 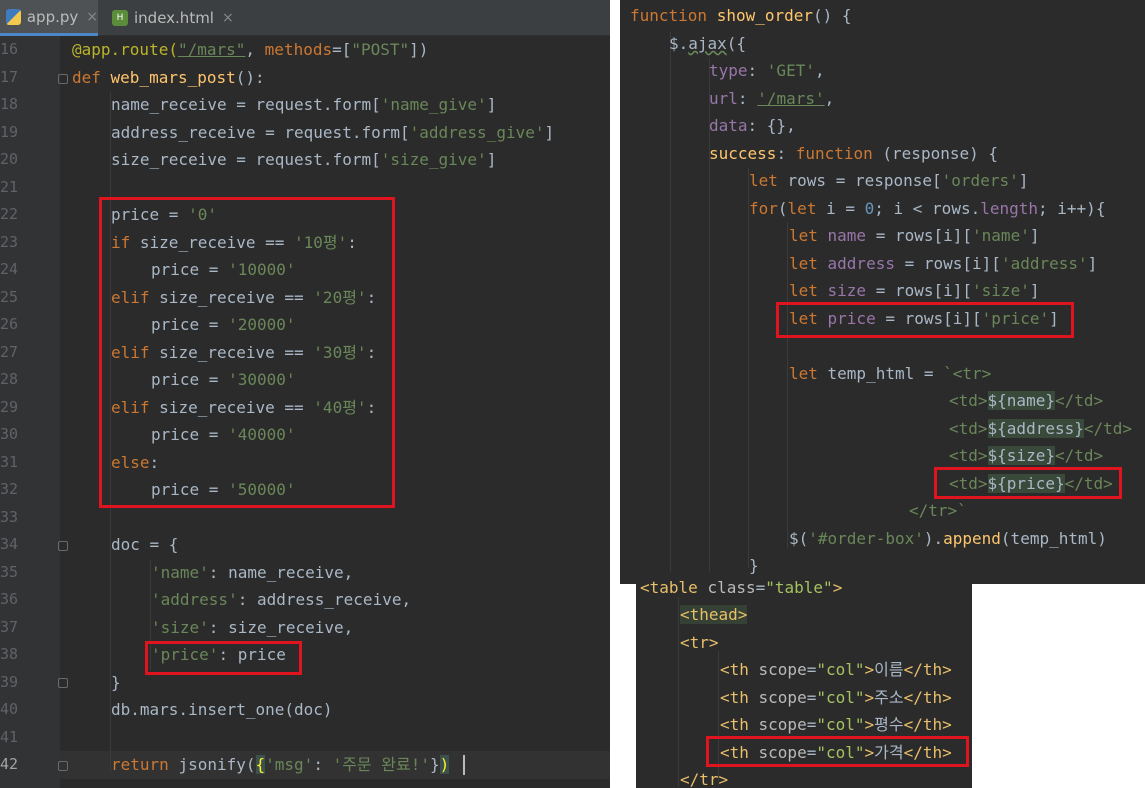 I want to click on line-number: 32, so click(x=9, y=489).